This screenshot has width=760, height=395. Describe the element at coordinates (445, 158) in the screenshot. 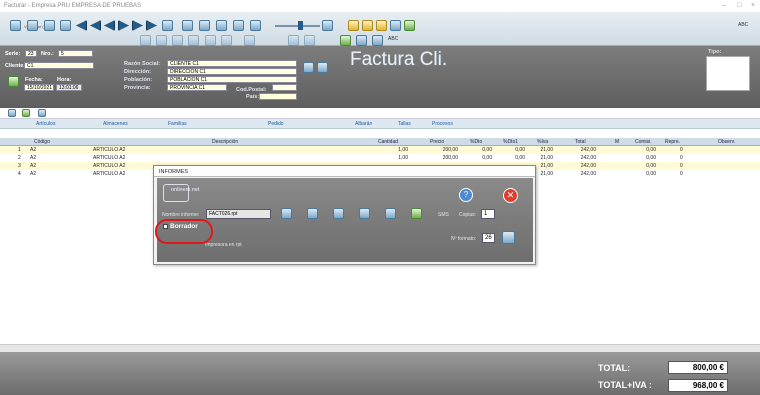

I see `cell-precio: 200,00` at that location.